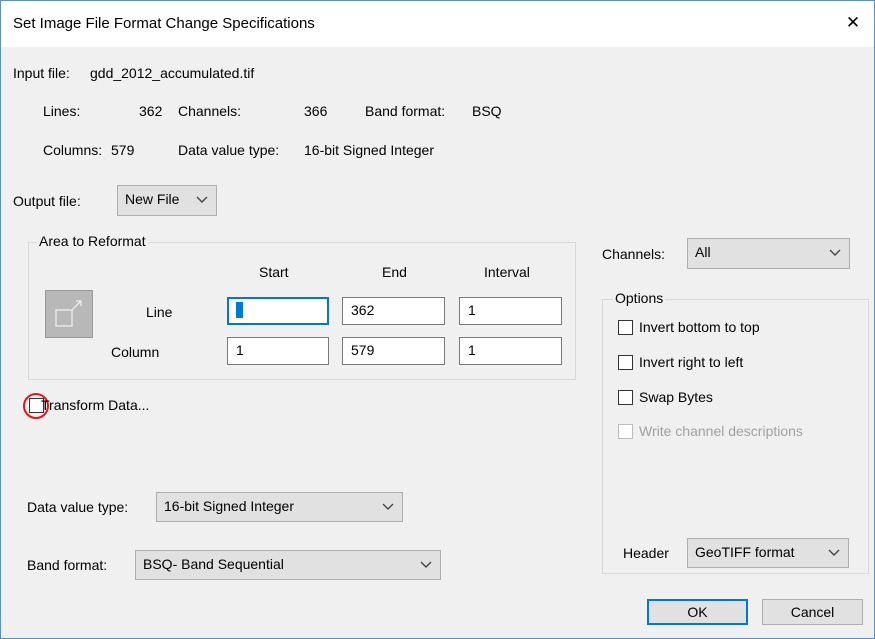 This screenshot has width=875, height=639. Describe the element at coordinates (768, 253) in the screenshot. I see `channels-select: All` at that location.